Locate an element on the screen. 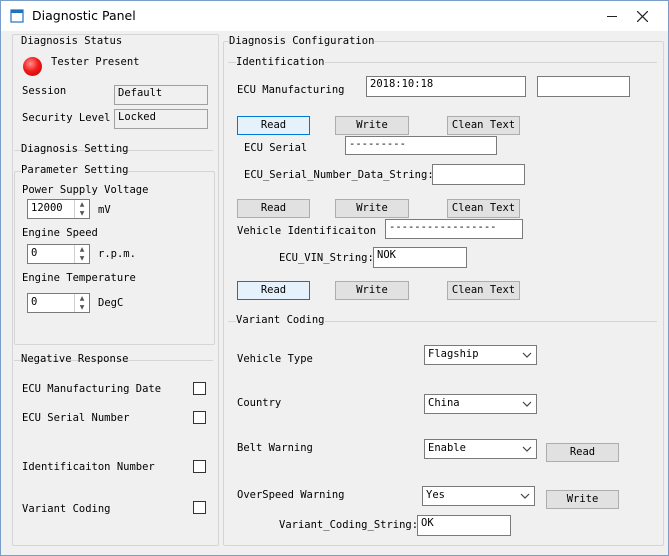  variant-coding-title: Variant Coding is located at coordinates (280, 320).